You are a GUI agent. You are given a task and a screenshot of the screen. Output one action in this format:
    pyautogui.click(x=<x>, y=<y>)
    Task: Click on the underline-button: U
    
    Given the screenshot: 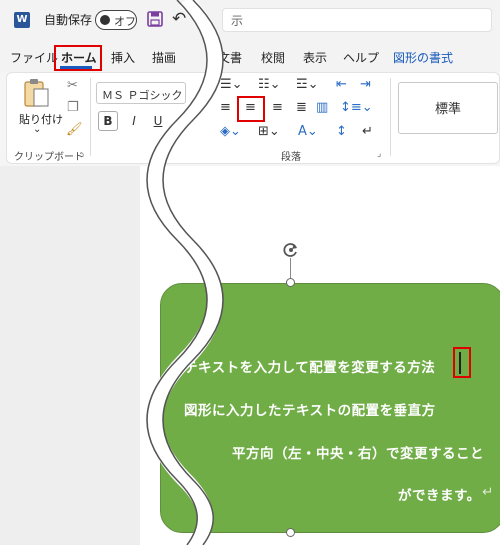 What is the action you would take?
    pyautogui.click(x=158, y=121)
    